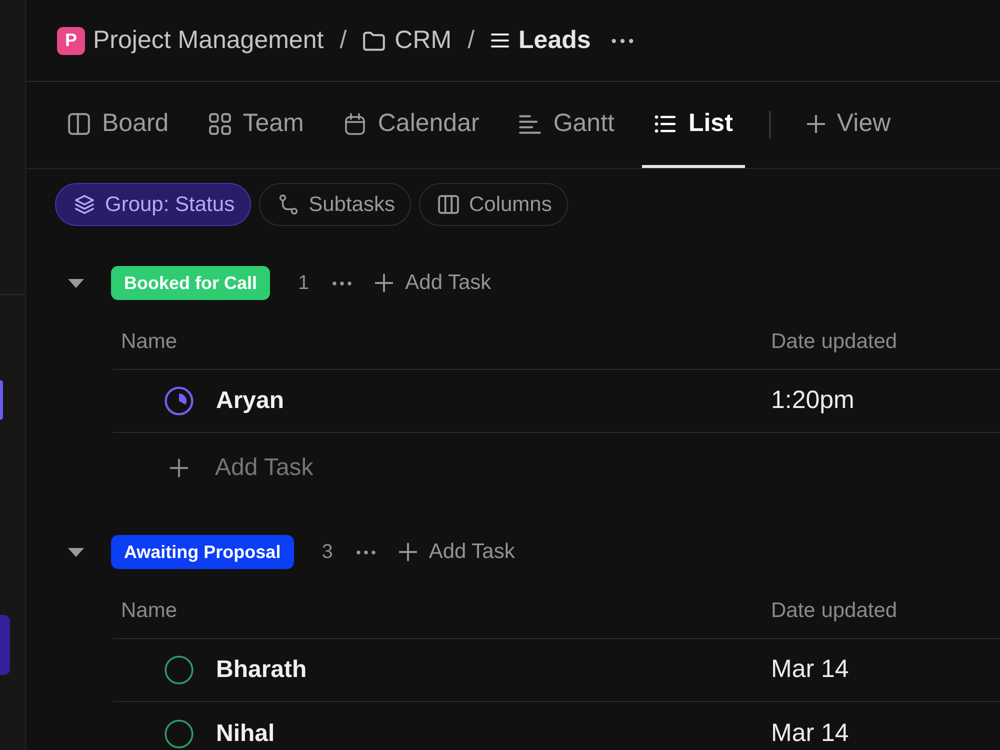  What do you see at coordinates (407, 41) in the screenshot?
I see `breadcrumb-link: CRM` at bounding box center [407, 41].